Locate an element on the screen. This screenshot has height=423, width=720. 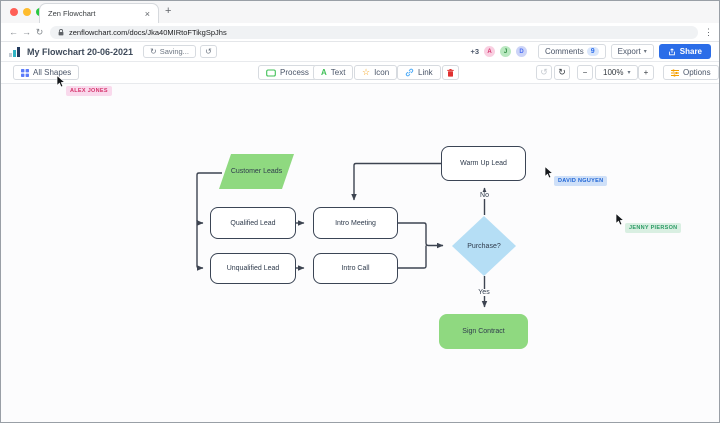
undo-icon: ↺ is located at coordinates (544, 72).